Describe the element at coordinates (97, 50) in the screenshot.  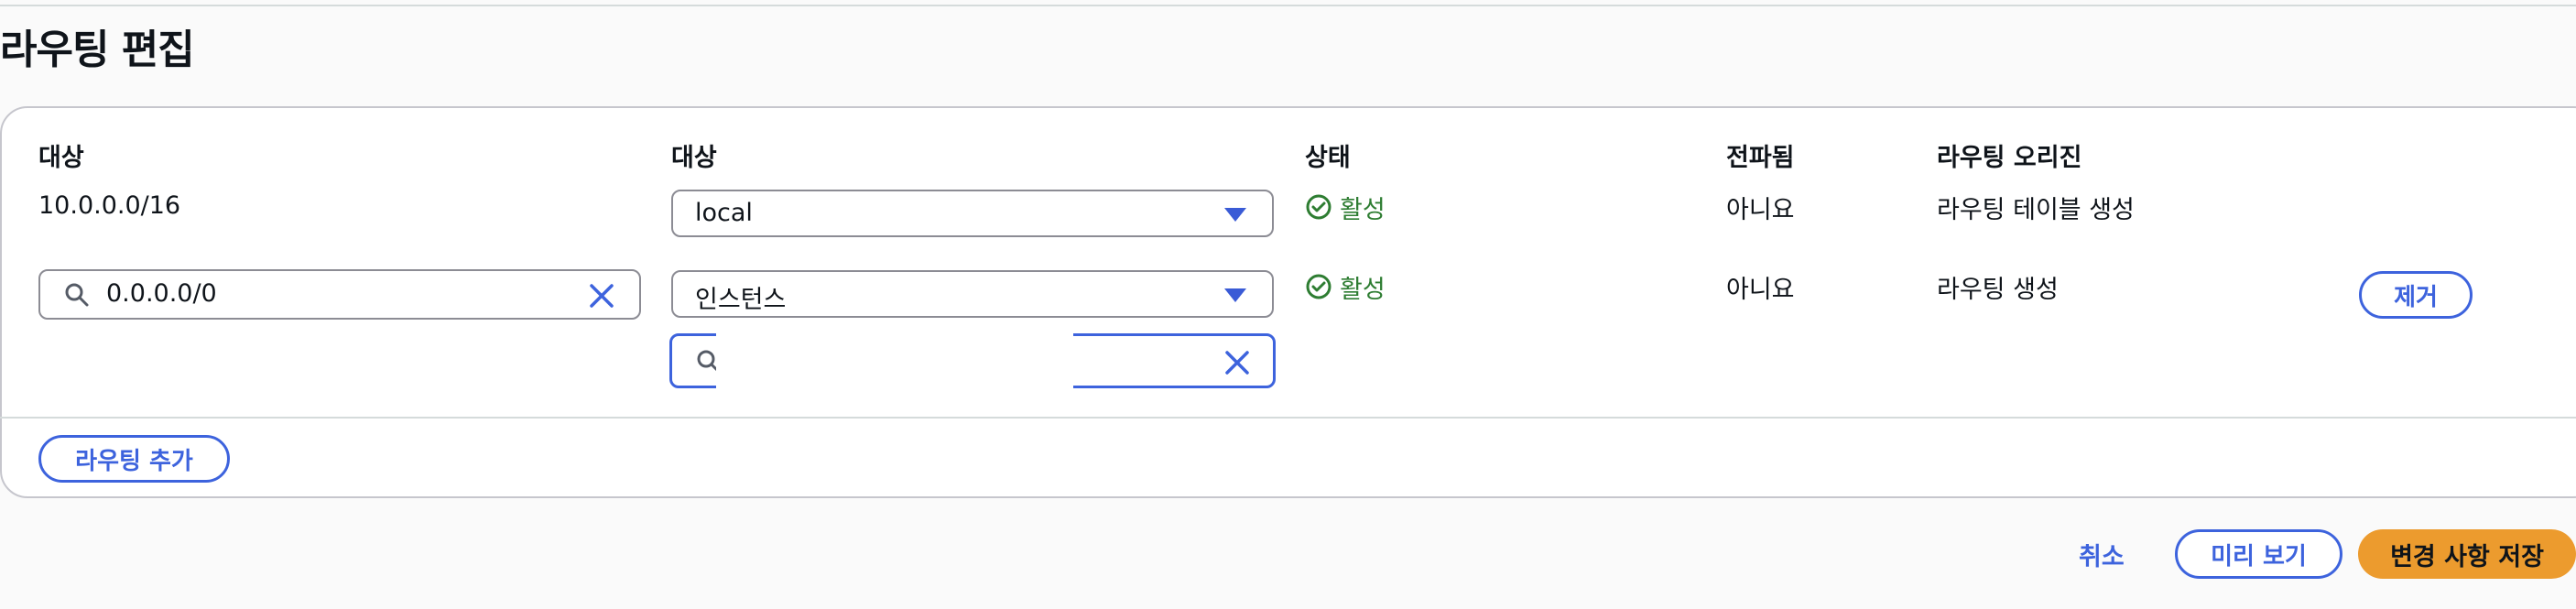
I see `page-title: 라우팅 편집` at that location.